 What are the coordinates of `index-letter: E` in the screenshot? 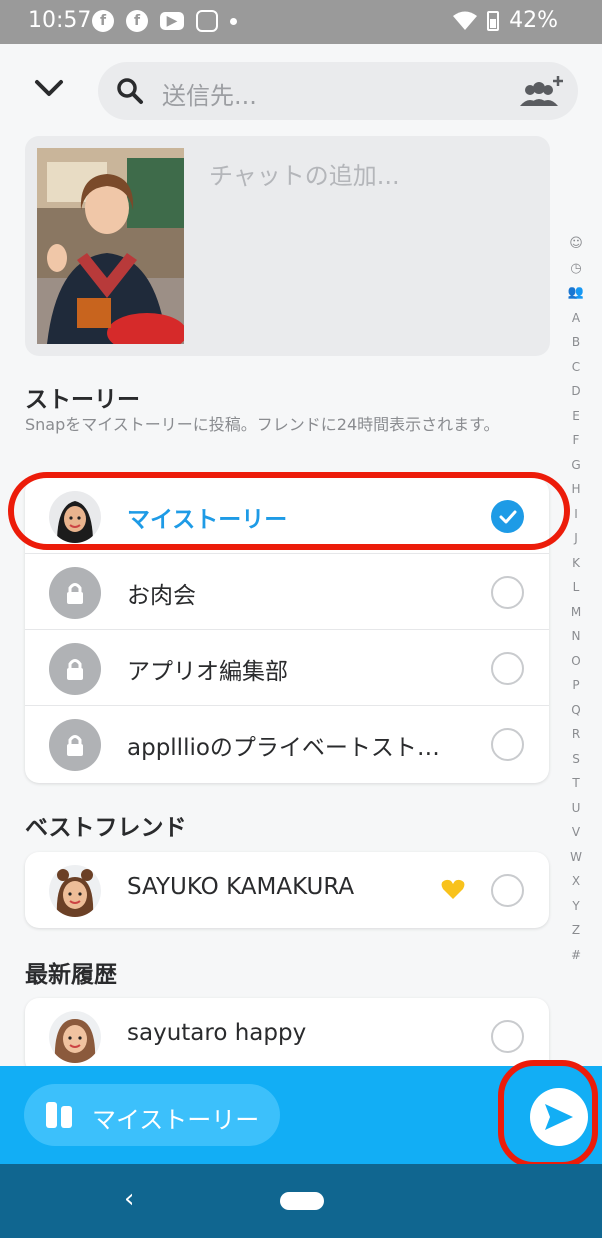 It's located at (576, 416).